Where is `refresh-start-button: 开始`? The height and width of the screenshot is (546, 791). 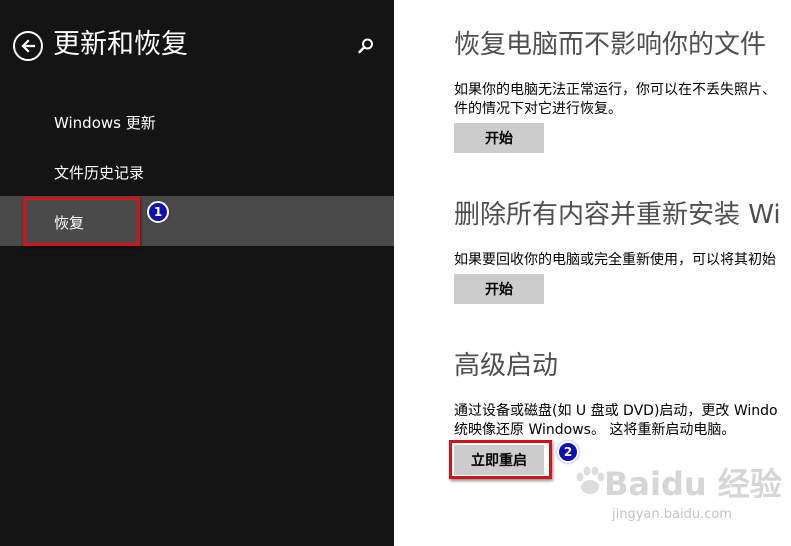 refresh-start-button: 开始 is located at coordinates (499, 138).